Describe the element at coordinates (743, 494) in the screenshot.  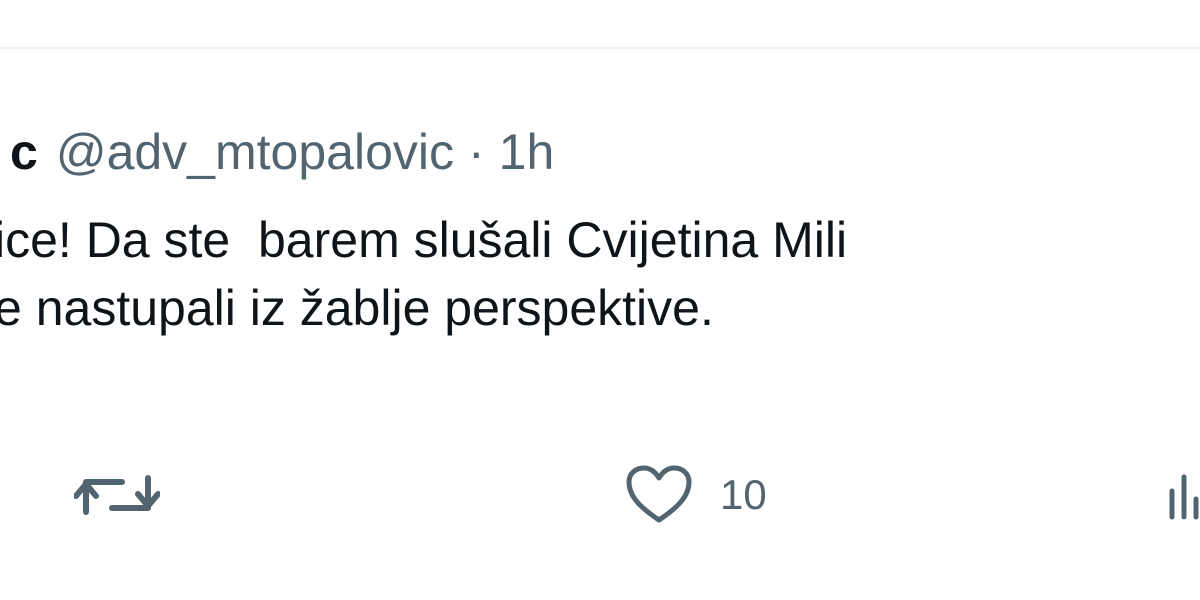
I see `like-count: 10` at that location.